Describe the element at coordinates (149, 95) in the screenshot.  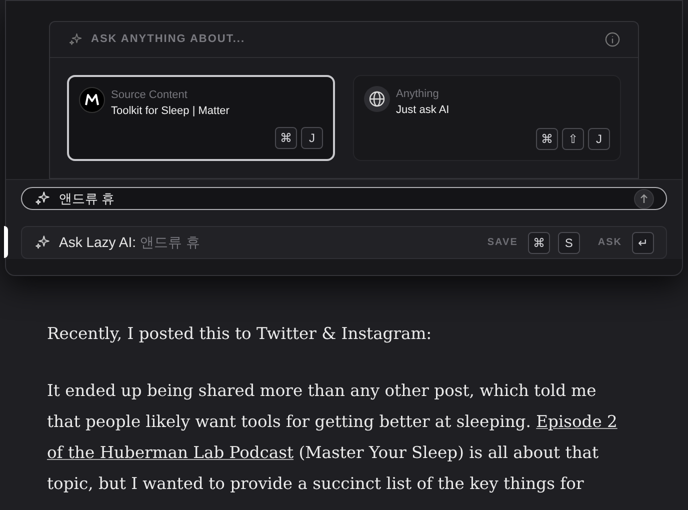
I see `option-label: Source Content` at that location.